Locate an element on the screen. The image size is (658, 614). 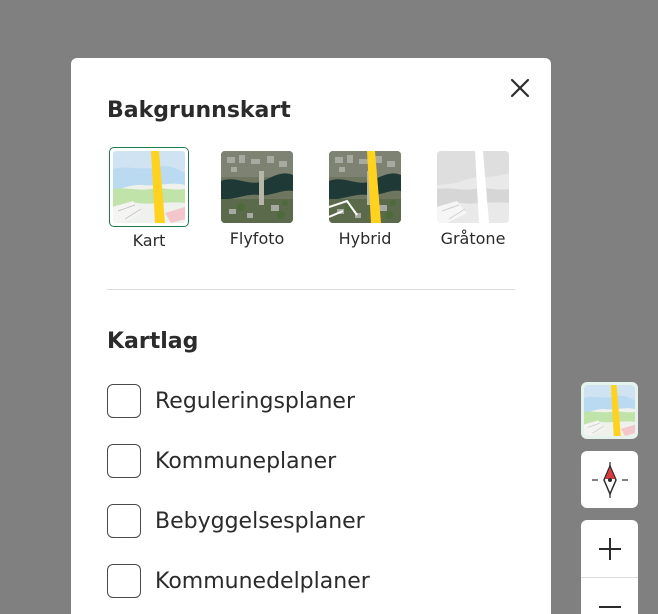
layer-kommuneplaner: Kommuneplaner is located at coordinates (221, 461).